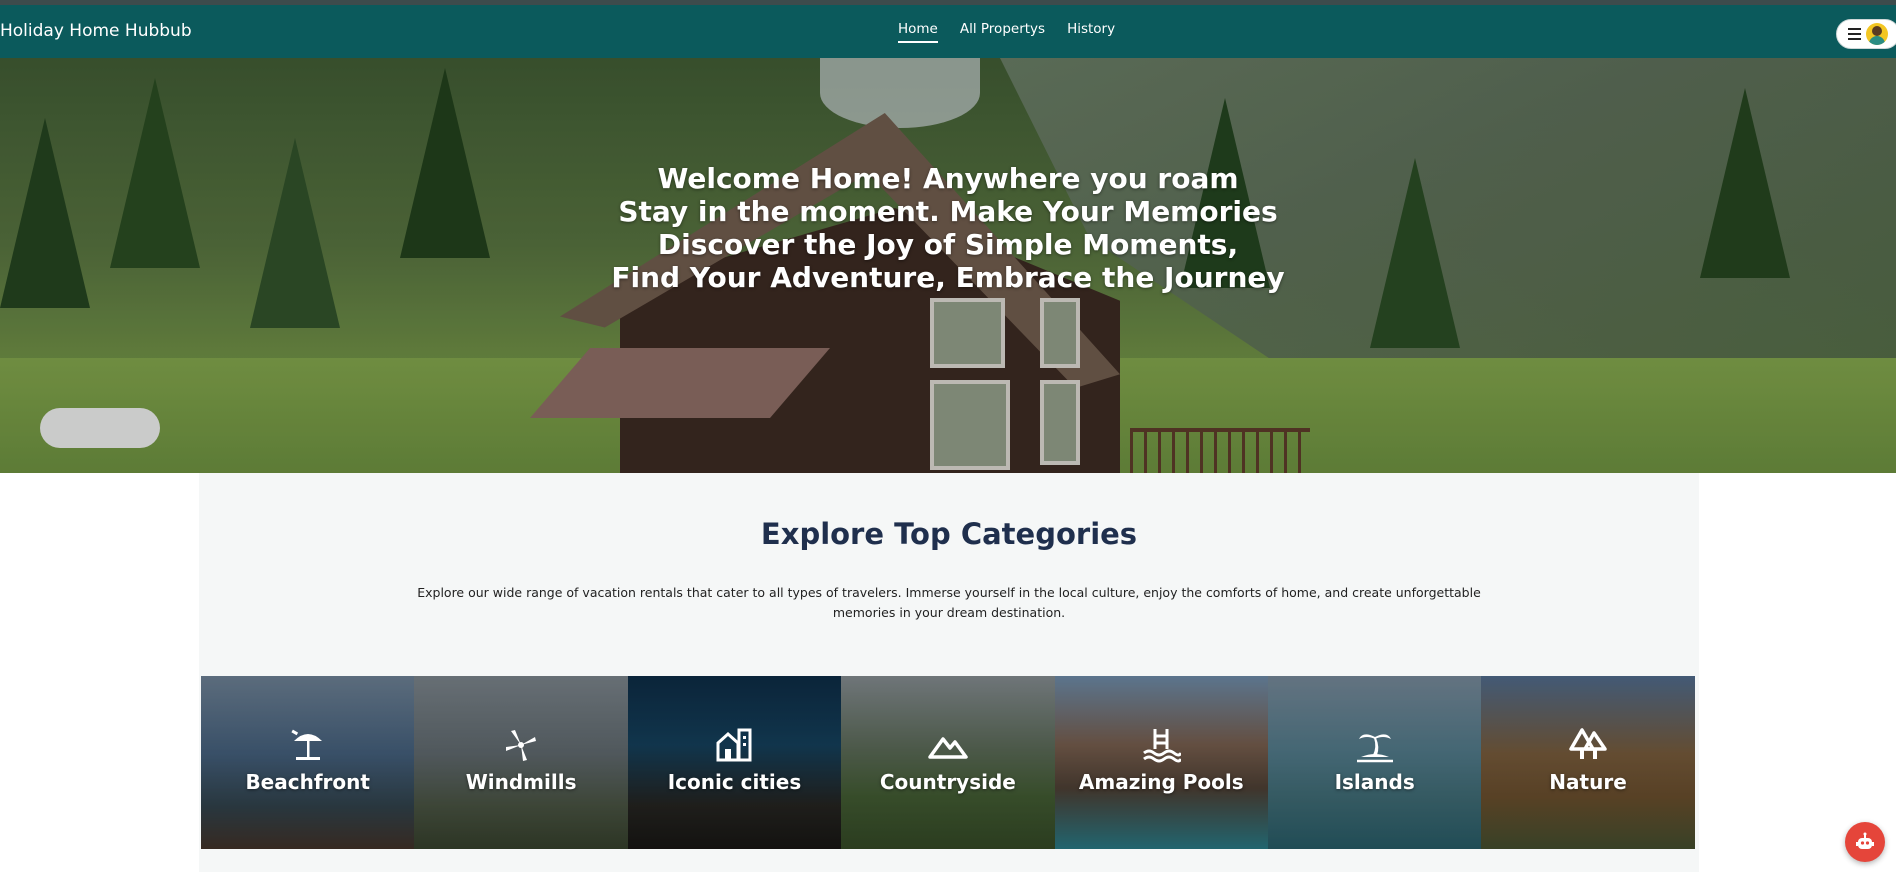 This screenshot has width=1896, height=872. Describe the element at coordinates (308, 762) in the screenshot. I see `category-card-beachfront: Beachfront` at that location.